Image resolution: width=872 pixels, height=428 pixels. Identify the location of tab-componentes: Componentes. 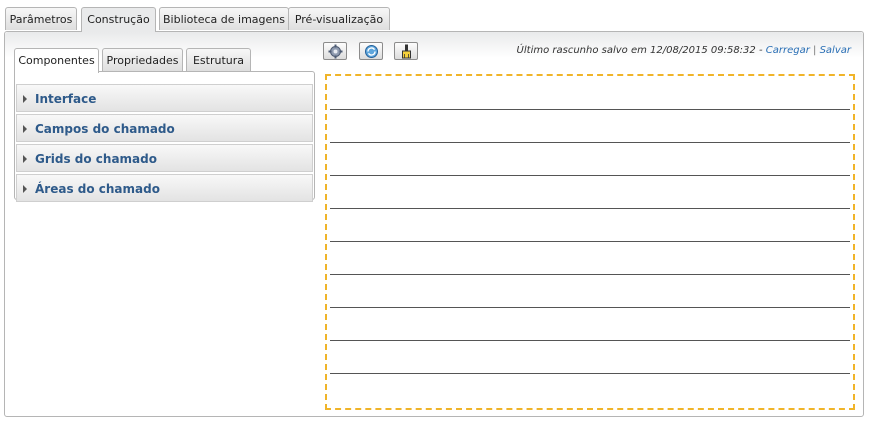
(56, 60).